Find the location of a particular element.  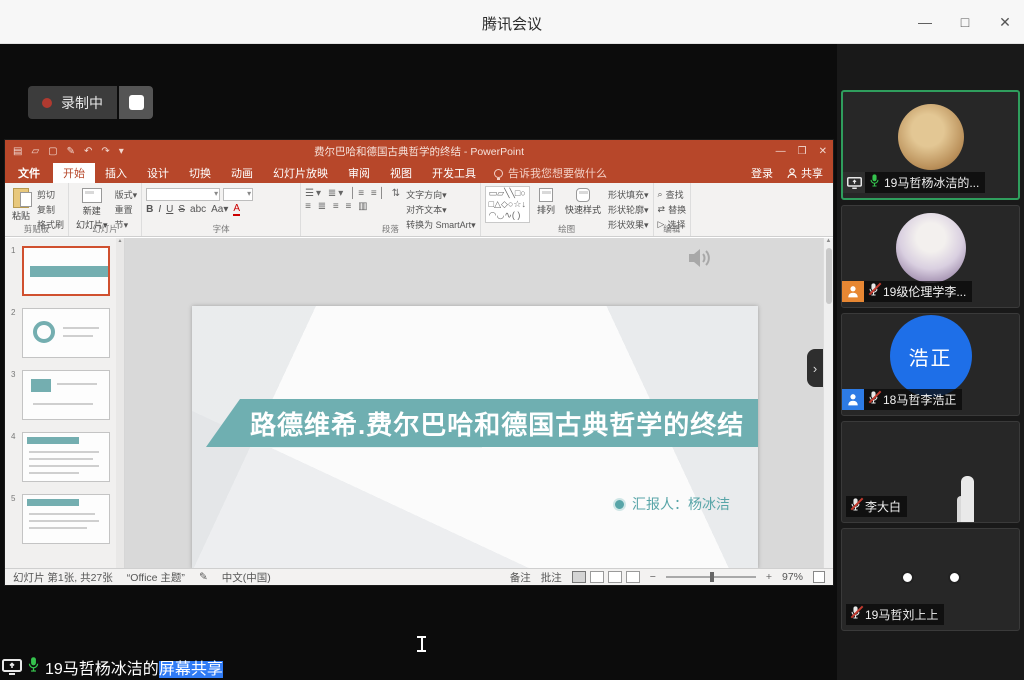

font-name-combo is located at coordinates (183, 194).